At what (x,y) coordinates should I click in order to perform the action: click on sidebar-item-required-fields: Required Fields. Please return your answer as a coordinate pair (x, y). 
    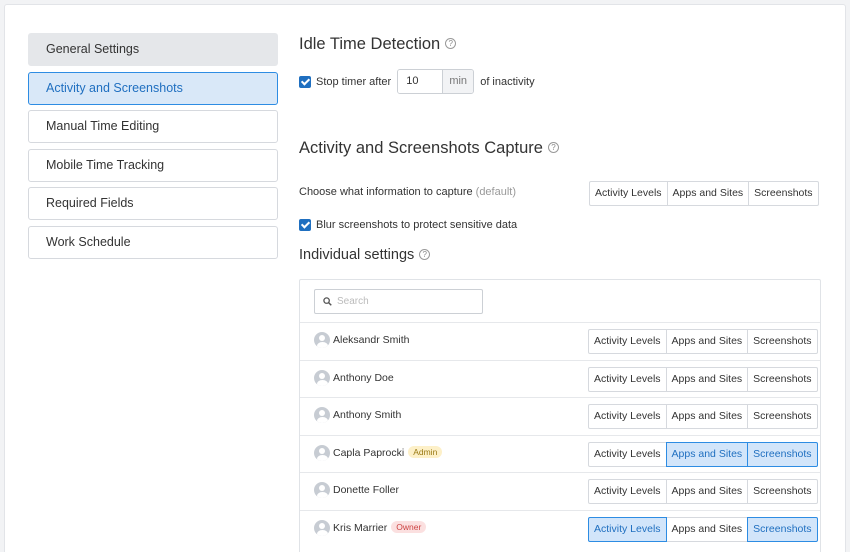
    Looking at the image, I should click on (153, 204).